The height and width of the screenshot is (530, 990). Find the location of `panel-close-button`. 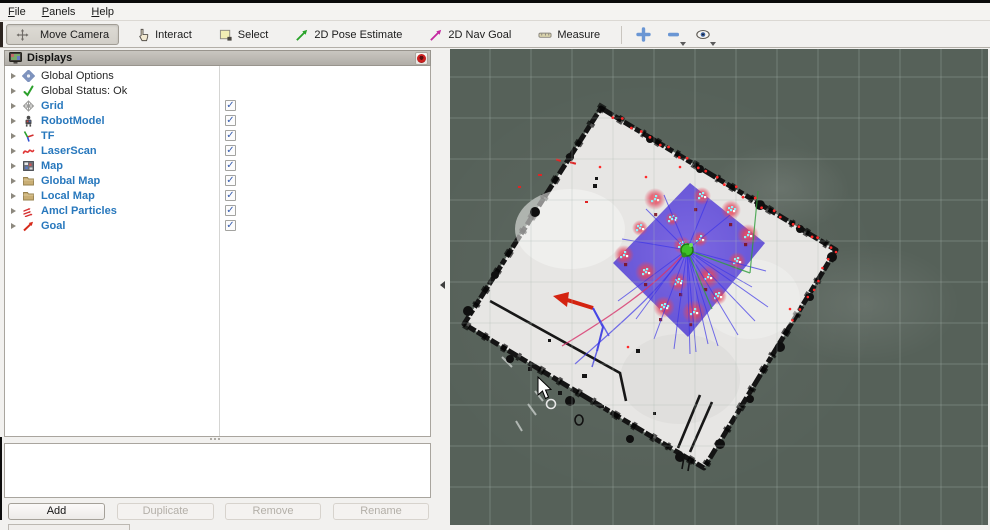

panel-close-button is located at coordinates (421, 58).